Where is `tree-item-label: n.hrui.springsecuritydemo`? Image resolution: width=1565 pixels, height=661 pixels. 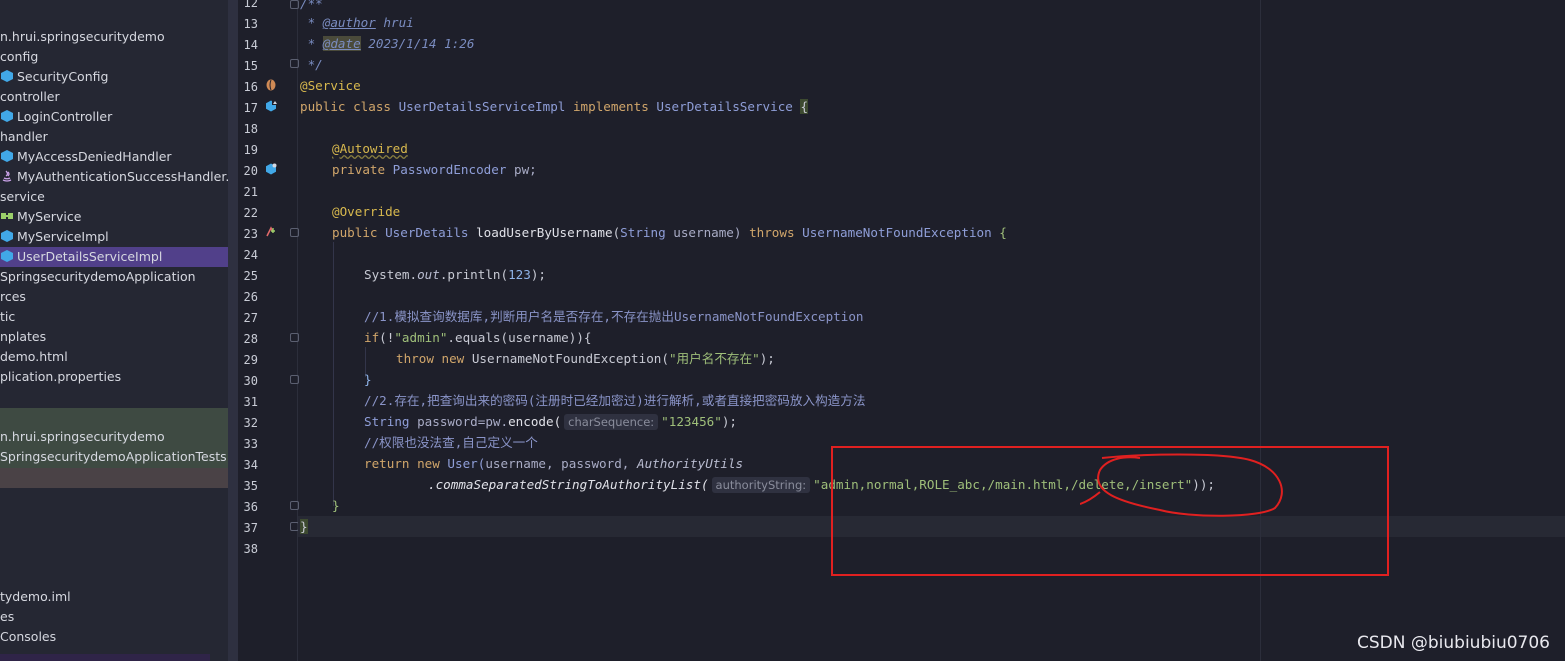
tree-item-label: n.hrui.springsecuritydemo is located at coordinates (82, 36).